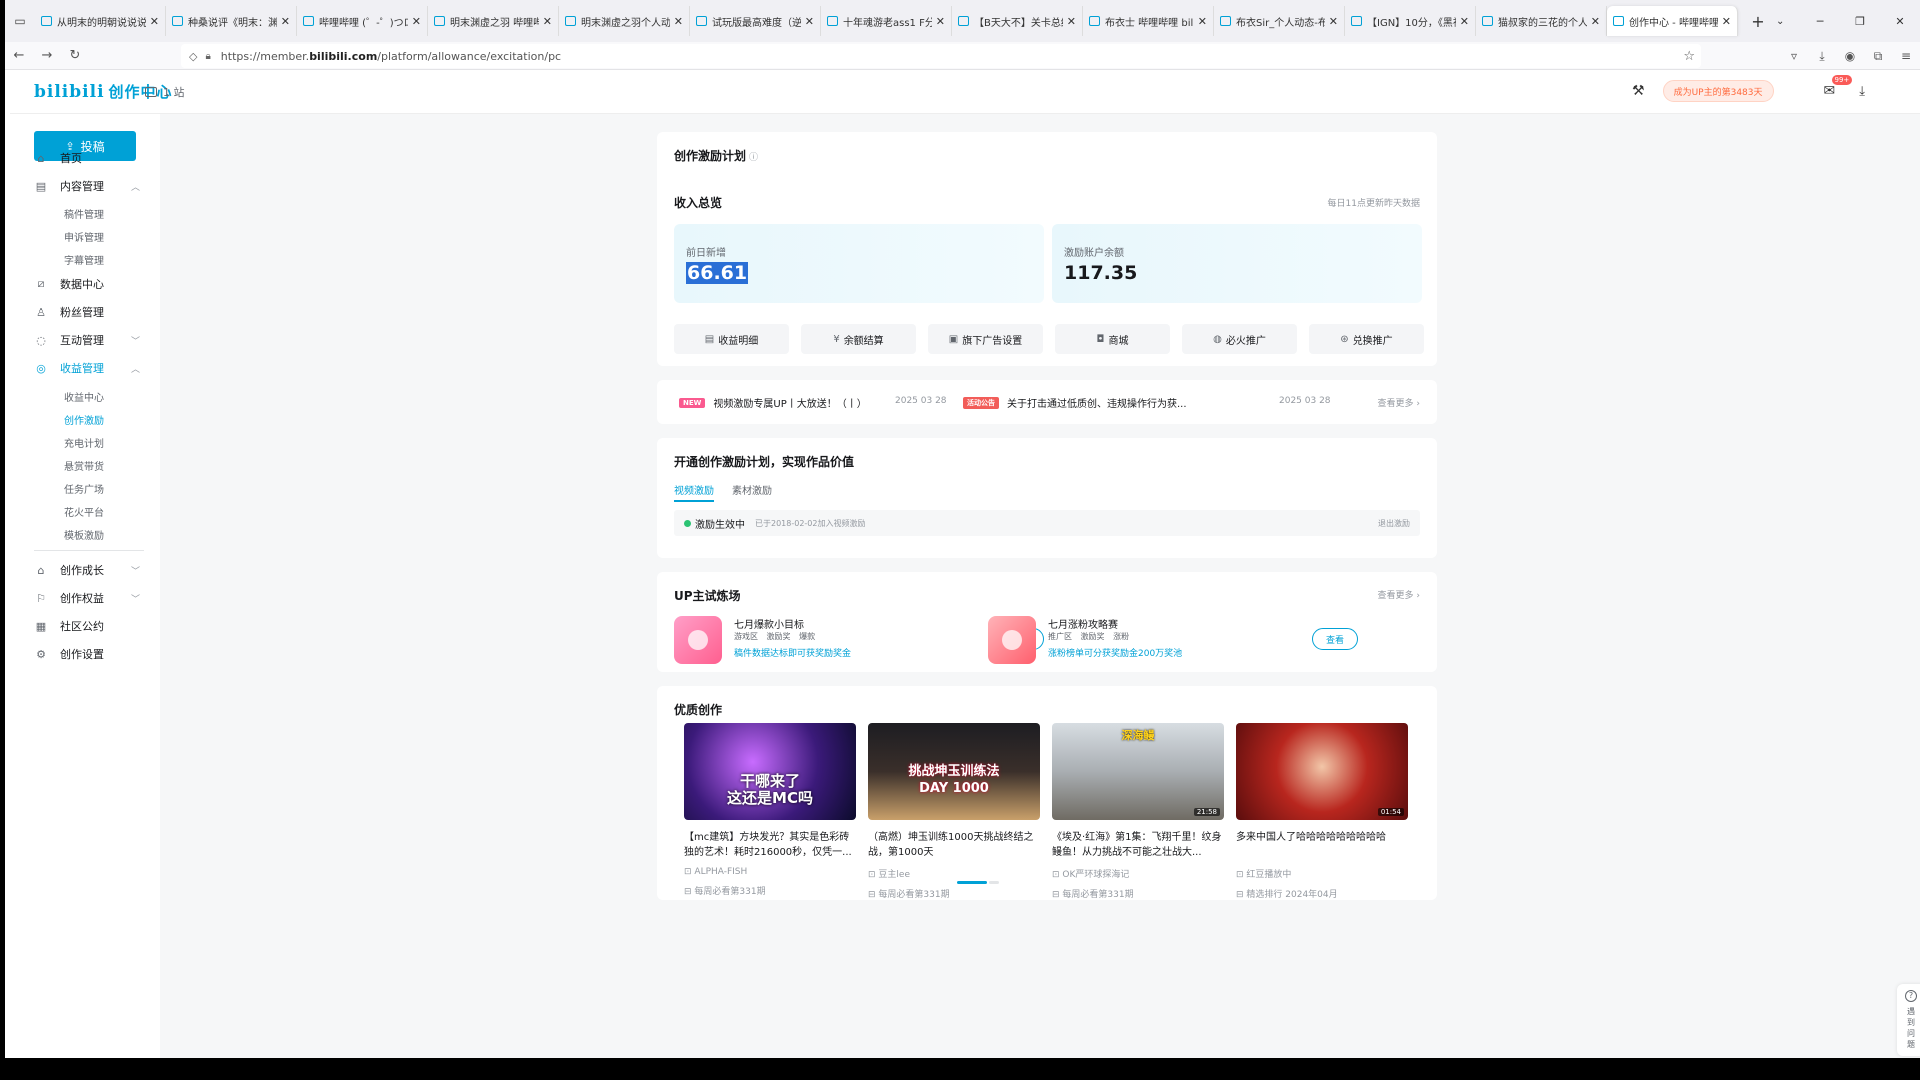 The image size is (1920, 1080). I want to click on notice-item: NEW 视频激励专属UP丨大放送！（丨）, so click(773, 402).